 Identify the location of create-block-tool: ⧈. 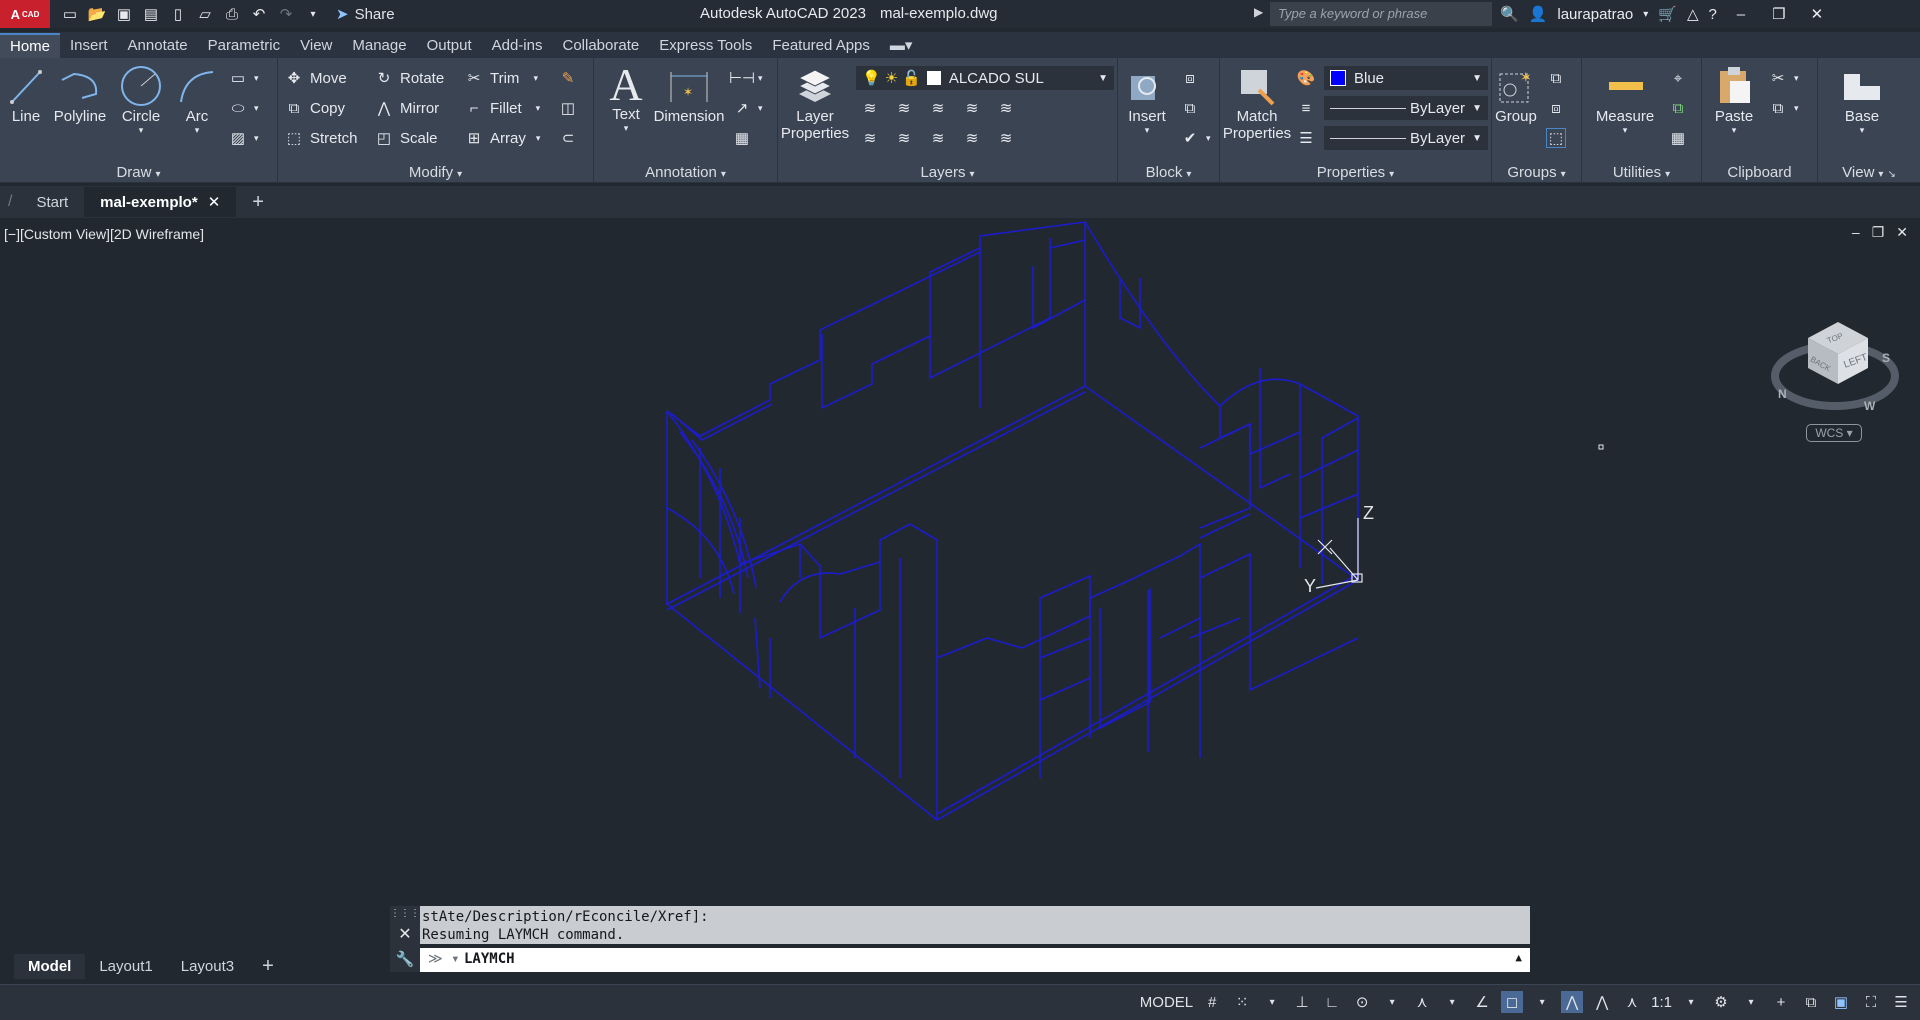
(1190, 78).